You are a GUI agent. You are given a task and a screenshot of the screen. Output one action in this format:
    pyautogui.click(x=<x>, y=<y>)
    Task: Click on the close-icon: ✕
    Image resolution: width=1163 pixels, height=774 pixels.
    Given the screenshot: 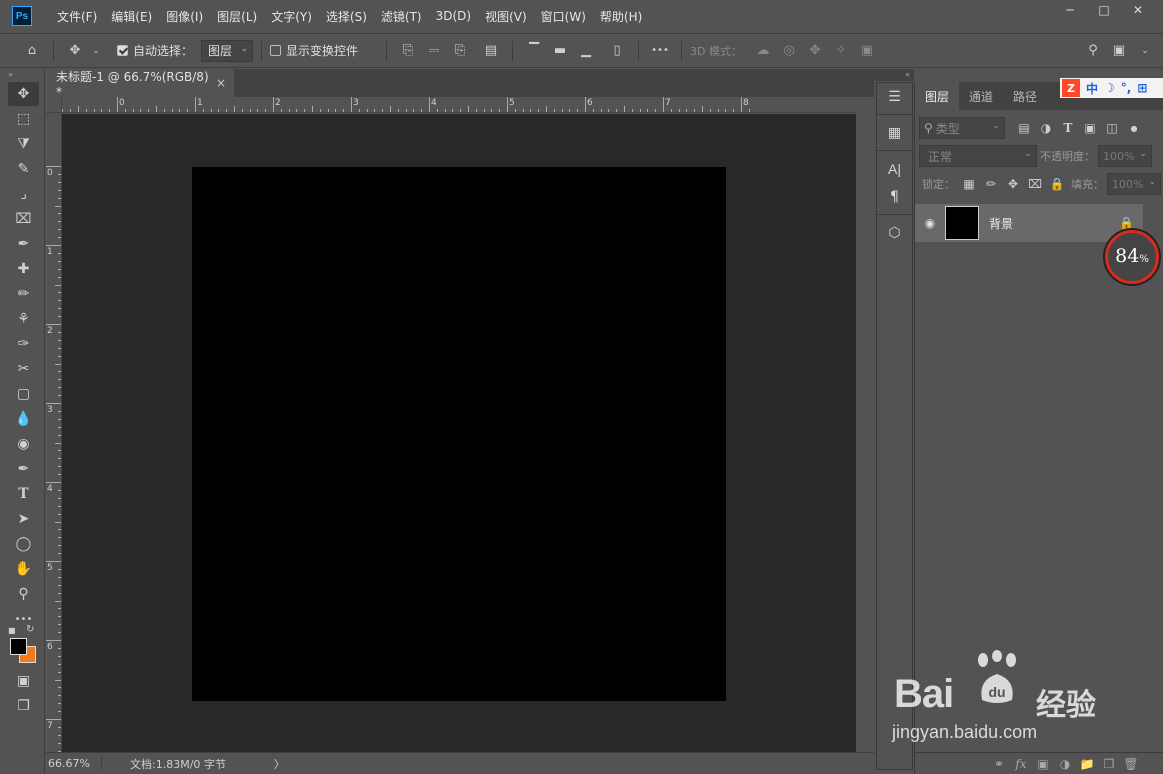 What is the action you would take?
    pyautogui.click(x=1138, y=10)
    